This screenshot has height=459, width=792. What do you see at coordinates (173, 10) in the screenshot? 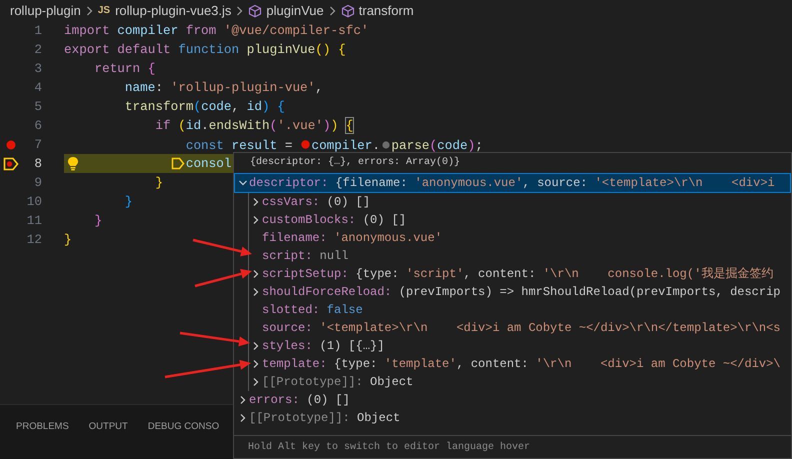
I see `breadcrumb-item: rollup-plugin-vue3.js` at bounding box center [173, 10].